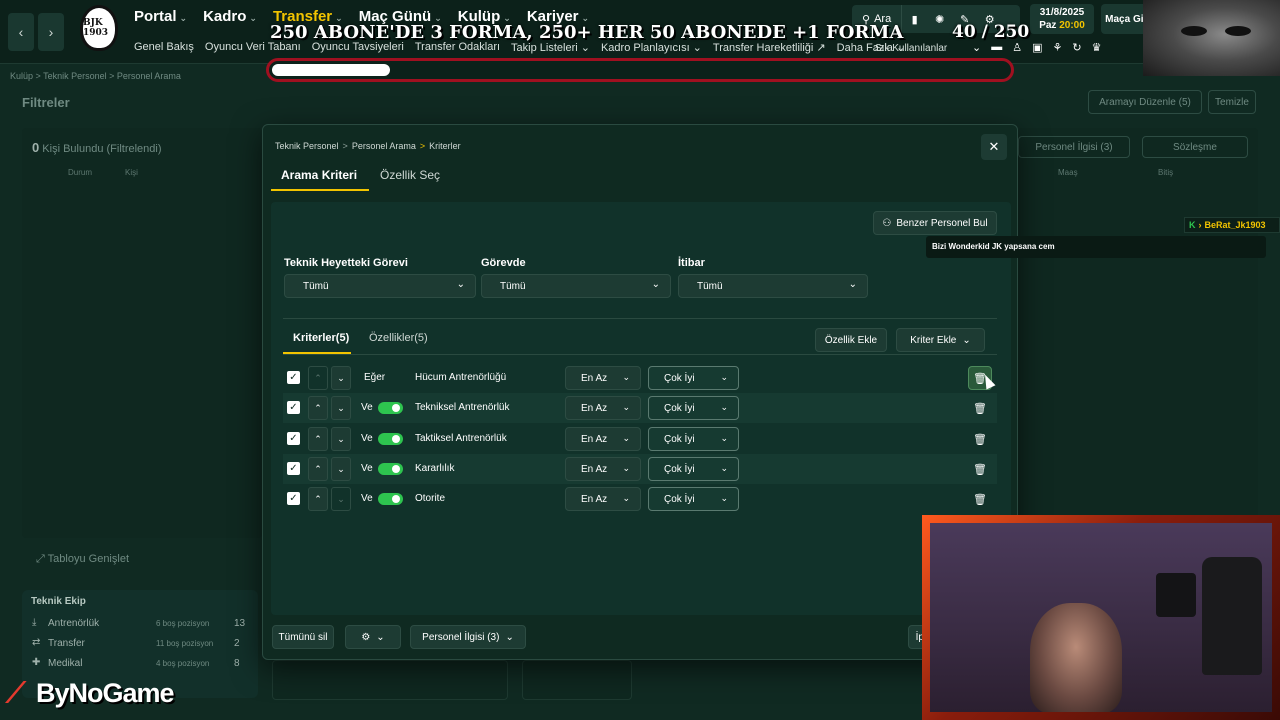  Describe the element at coordinates (398, 338) in the screenshot. I see `tab-attributes: Özellikler(5)` at that location.